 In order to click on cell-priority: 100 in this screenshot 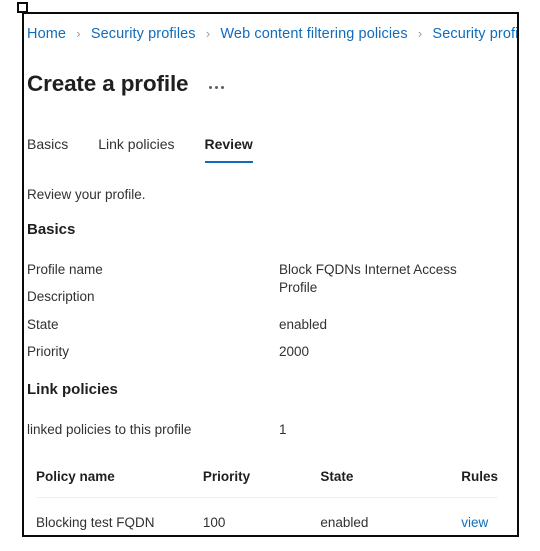, I will do `click(261, 516)`.